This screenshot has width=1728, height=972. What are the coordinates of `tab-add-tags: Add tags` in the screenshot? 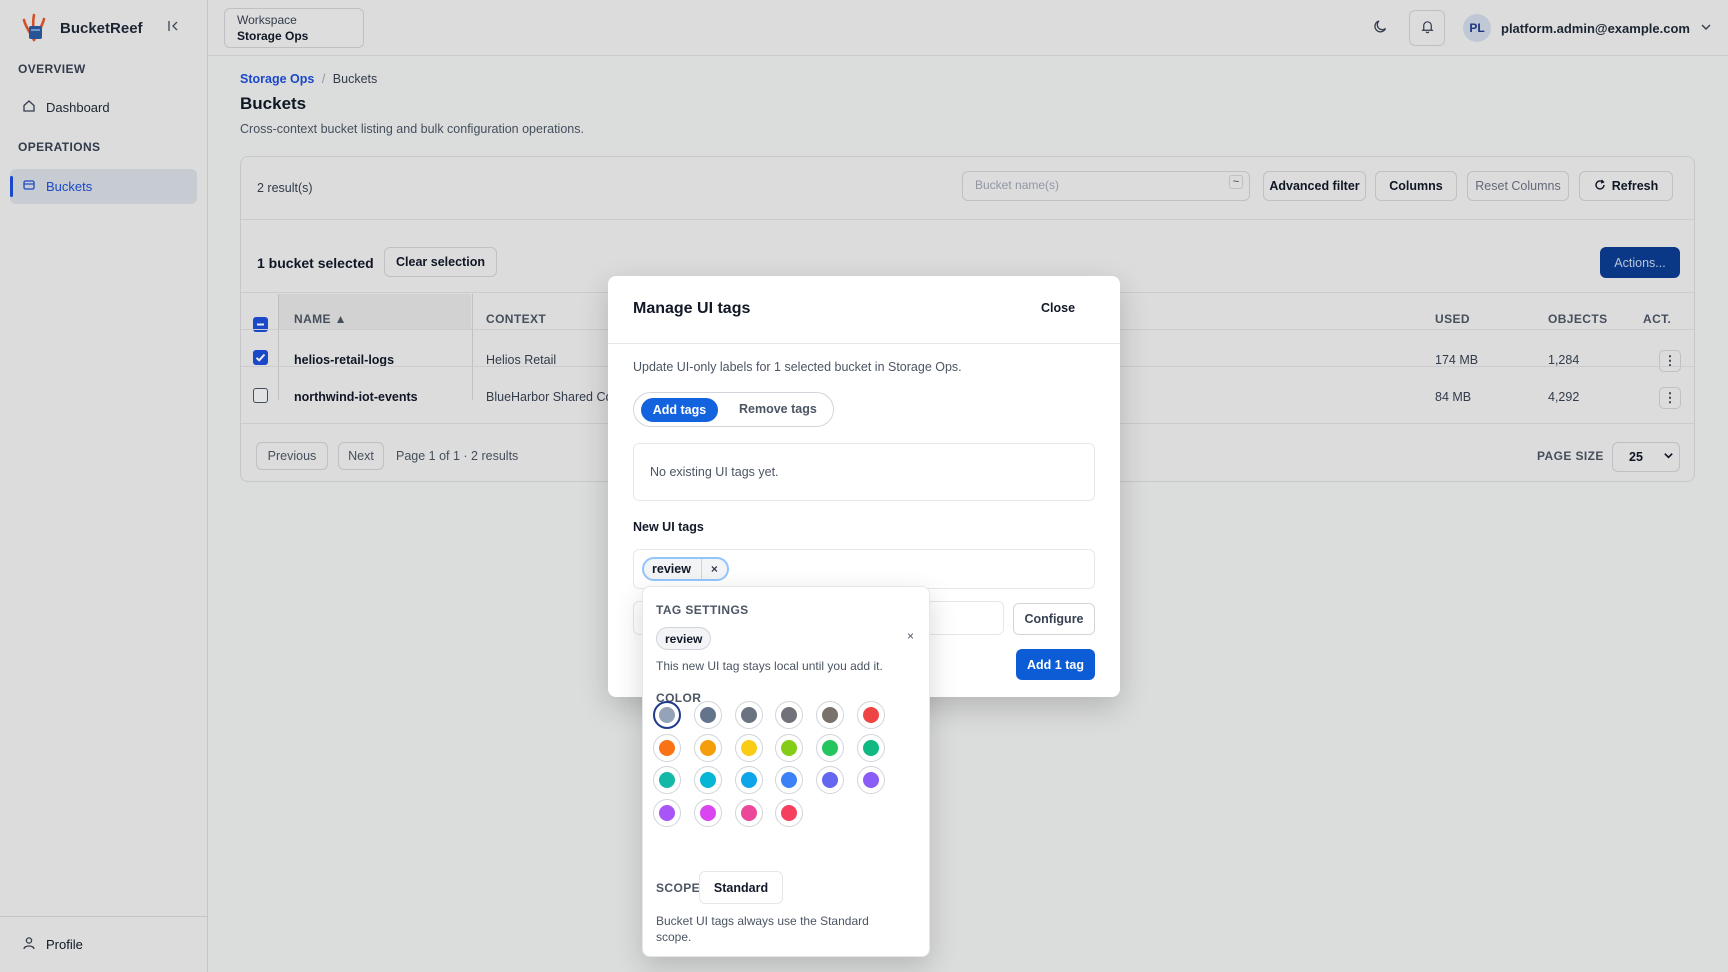 It's located at (679, 410).